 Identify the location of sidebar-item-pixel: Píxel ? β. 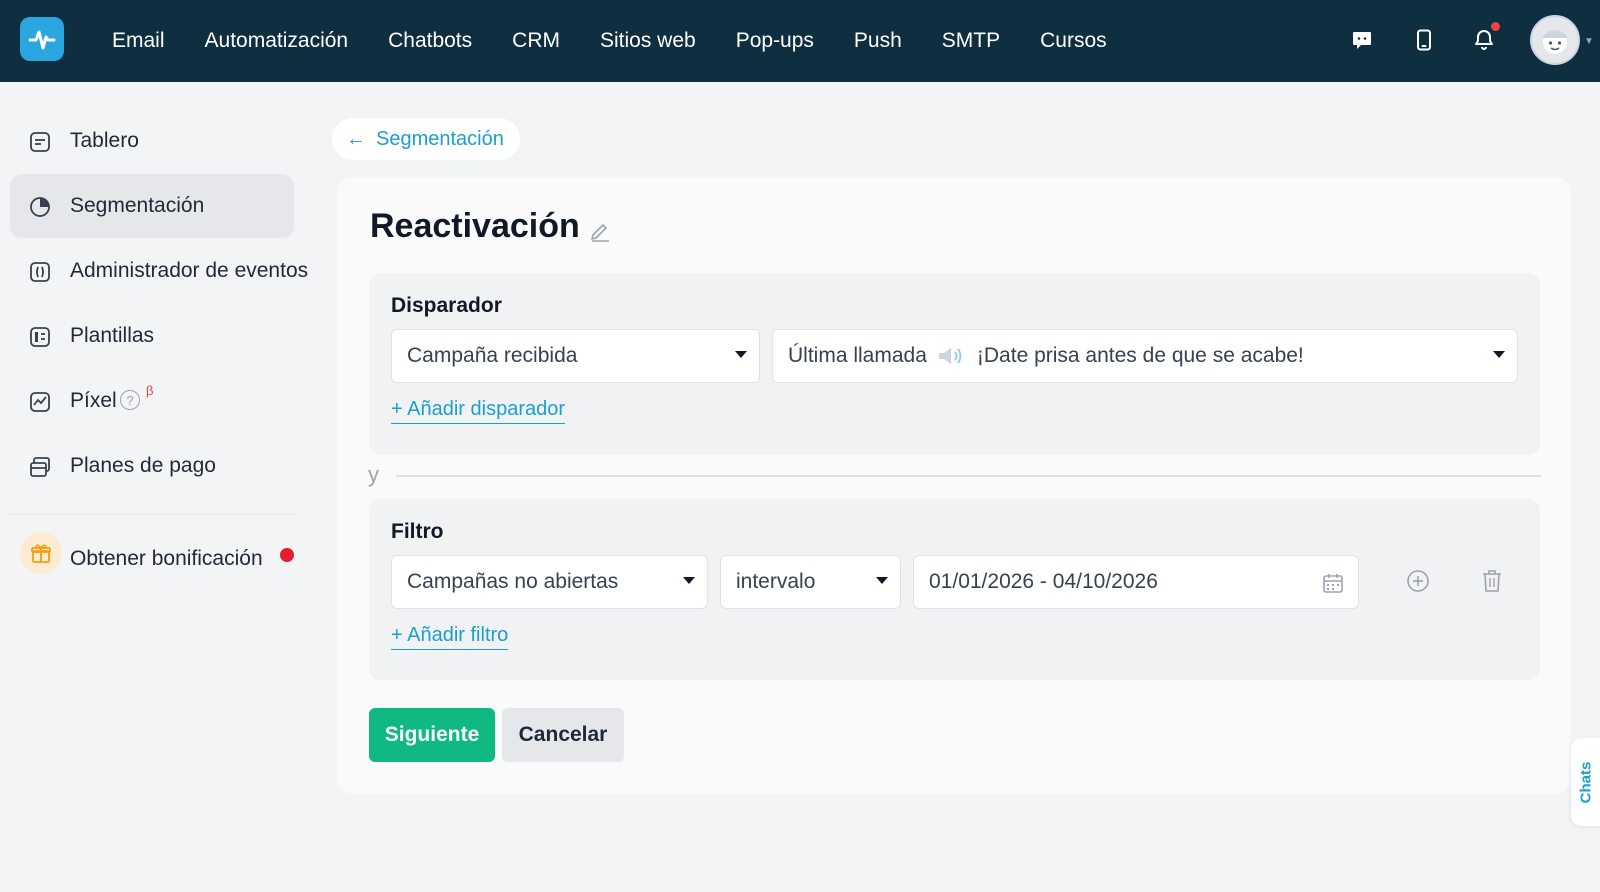
(152, 401).